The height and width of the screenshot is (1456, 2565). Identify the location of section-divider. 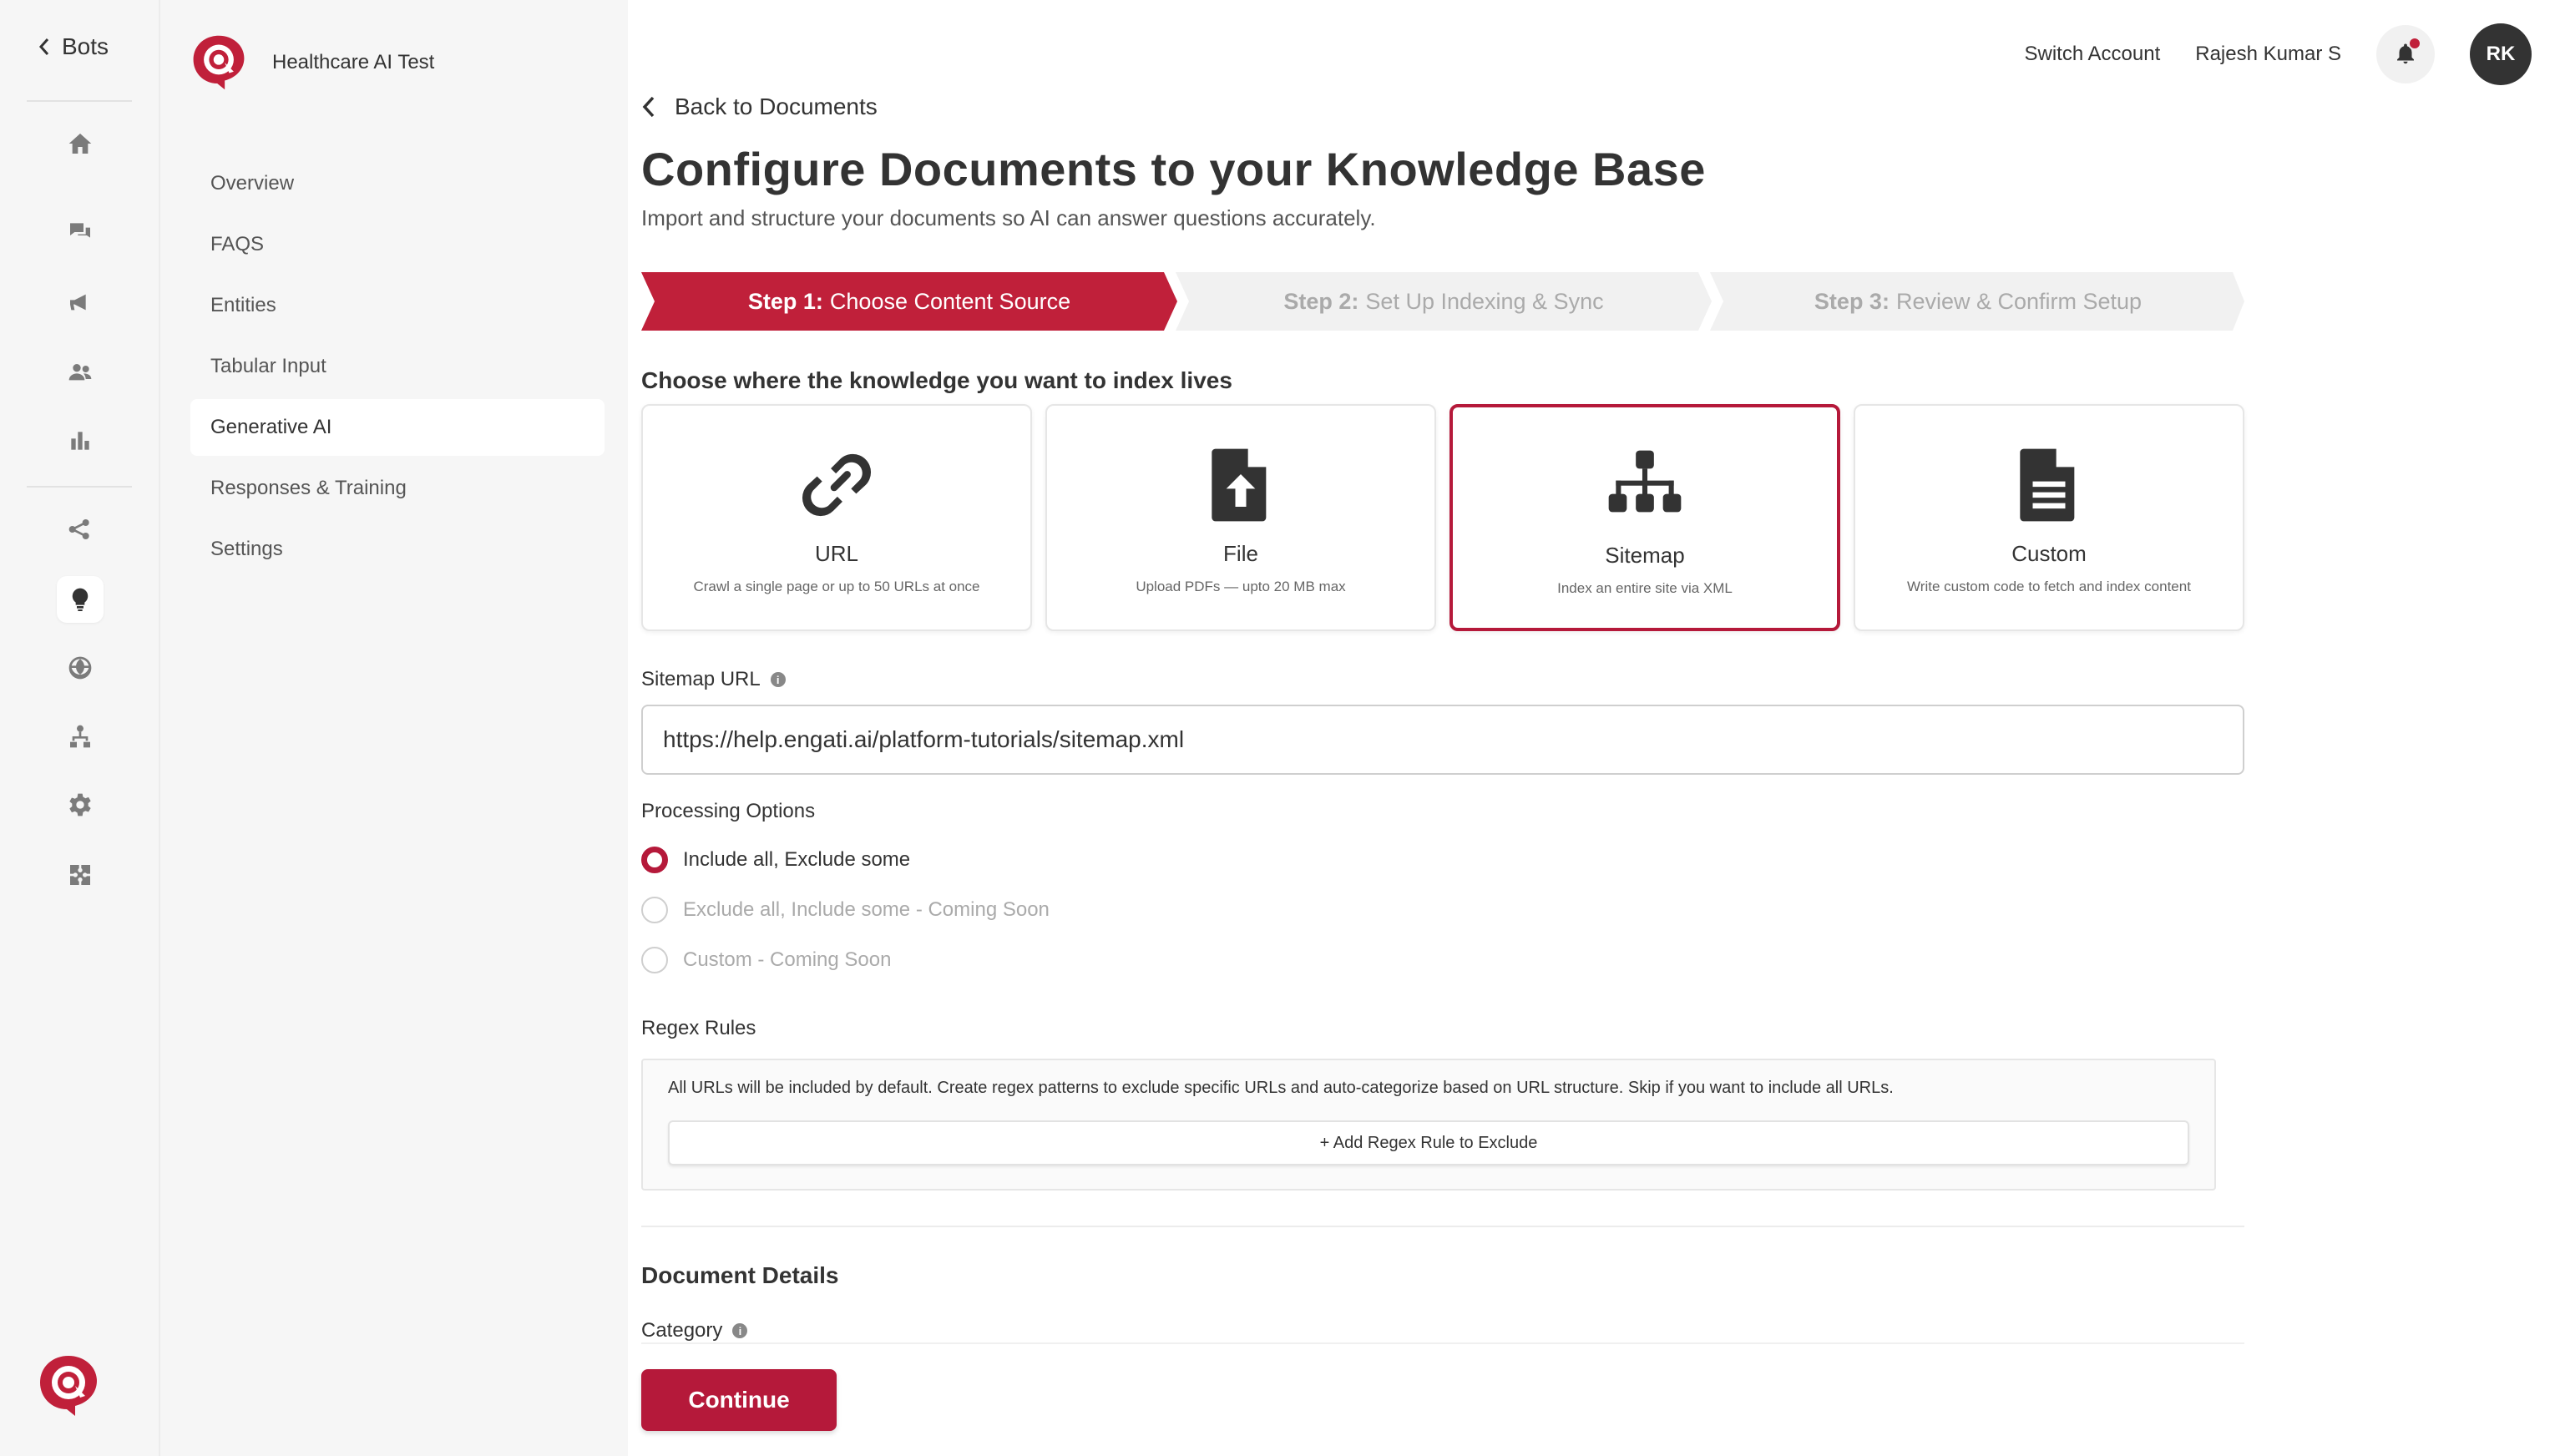
(1442, 1226).